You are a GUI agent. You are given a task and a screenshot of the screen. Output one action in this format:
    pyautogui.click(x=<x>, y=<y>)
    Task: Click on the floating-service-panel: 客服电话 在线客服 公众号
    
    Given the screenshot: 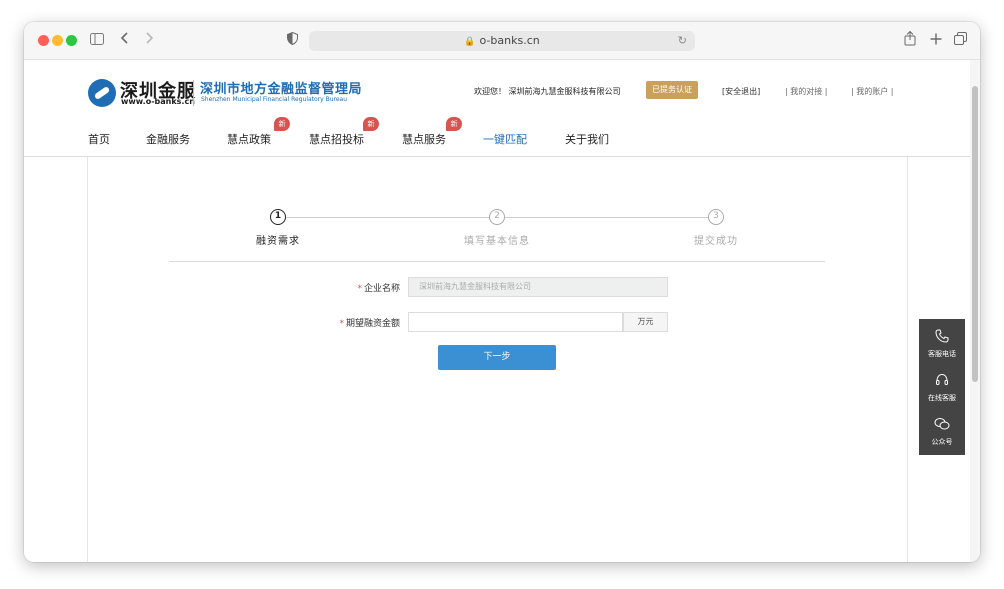 What is the action you would take?
    pyautogui.click(x=942, y=387)
    